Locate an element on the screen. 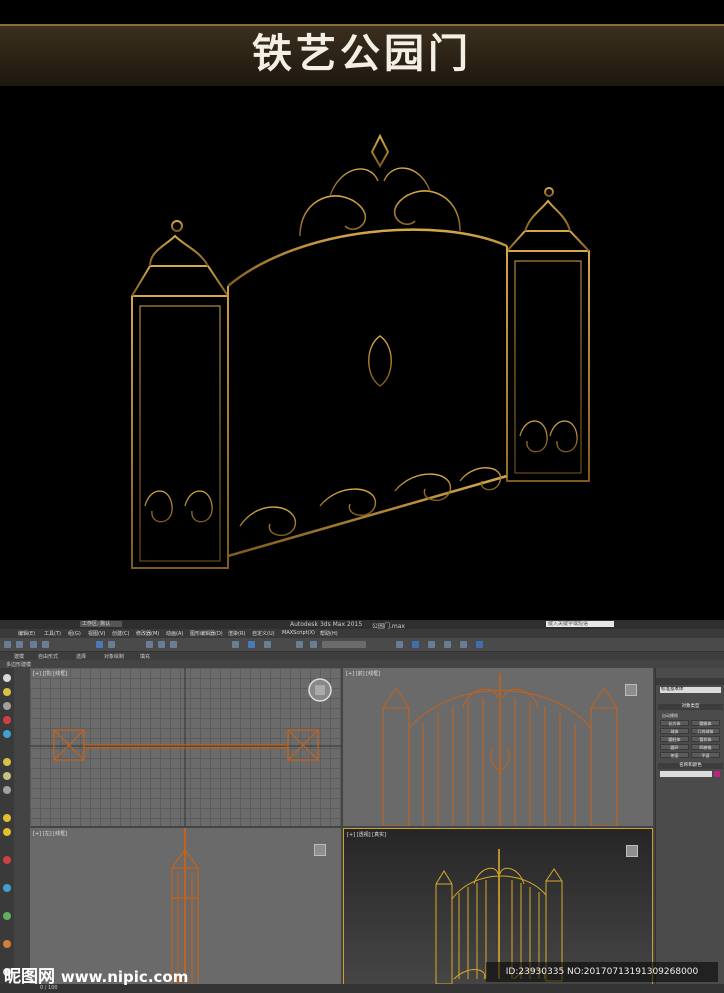  tab-populate: 填充 is located at coordinates (145, 656).